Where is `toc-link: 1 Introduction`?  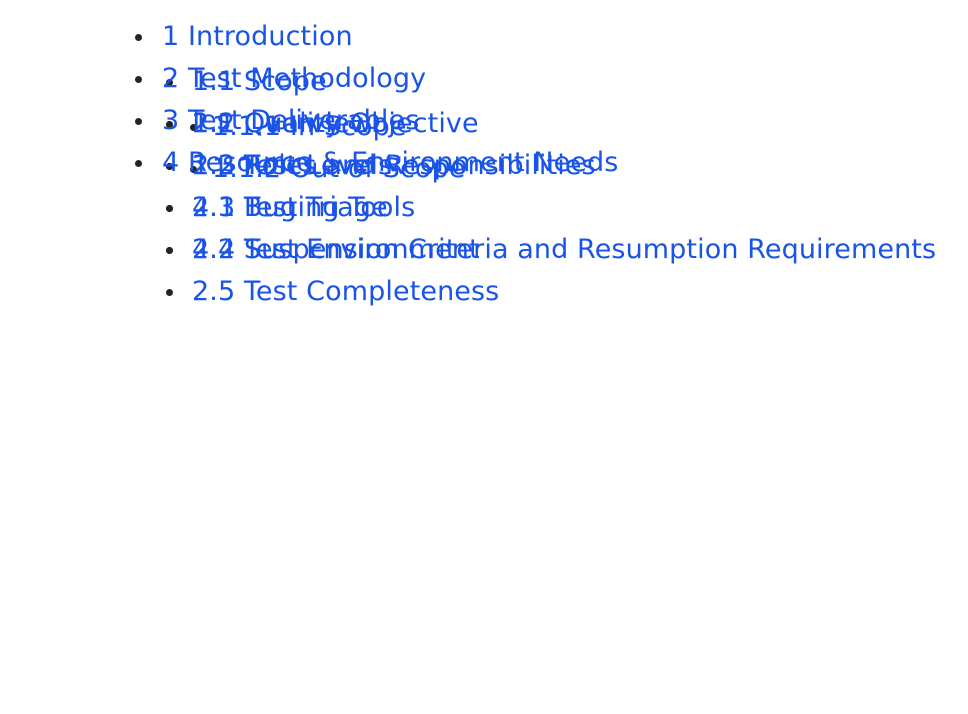
toc-link: 1 Introduction is located at coordinates (257, 37).